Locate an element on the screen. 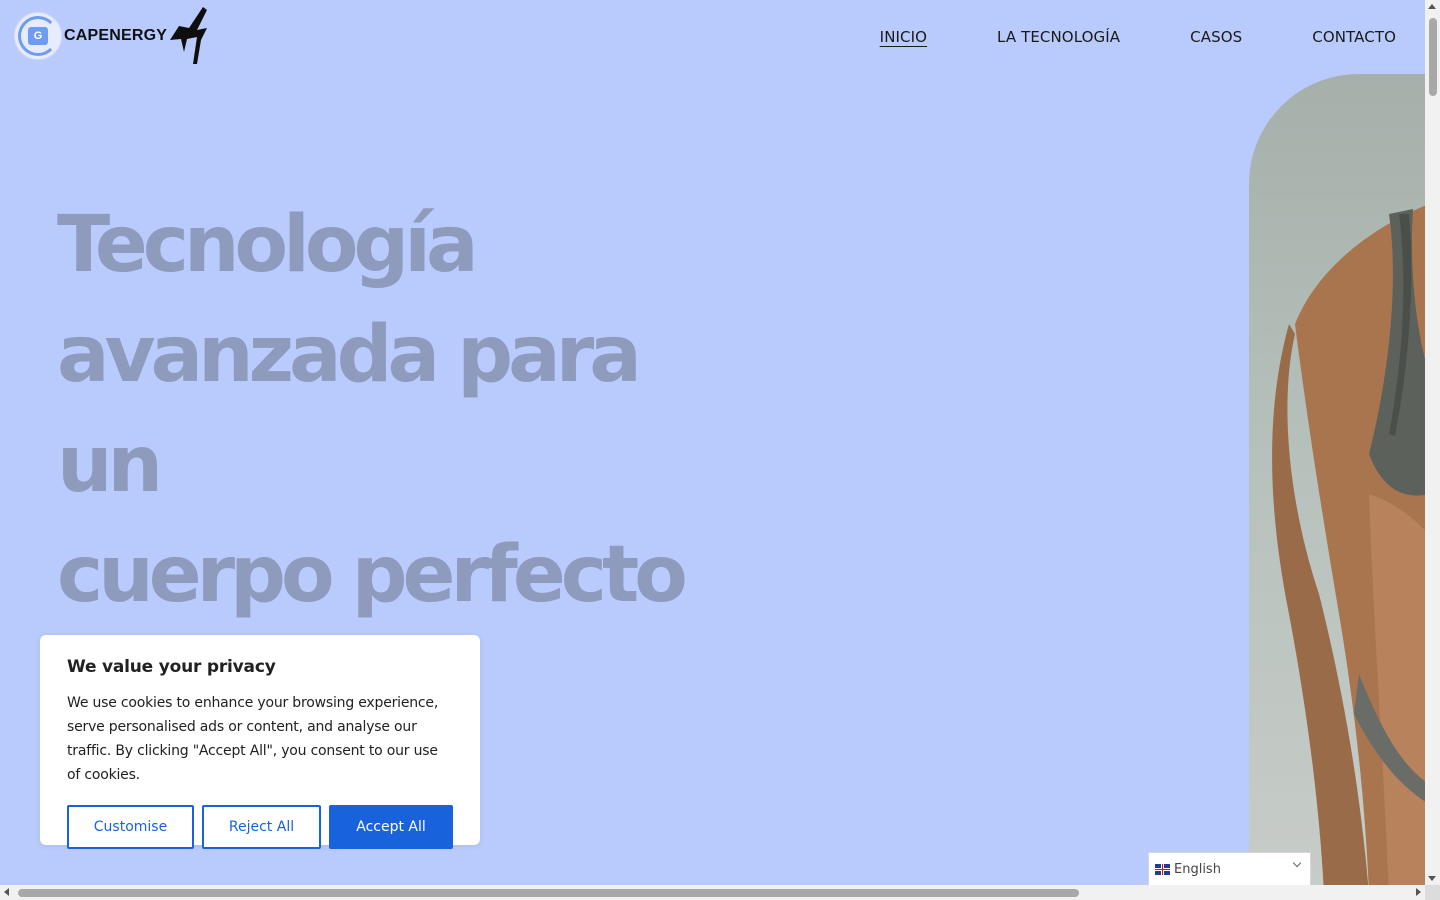 This screenshot has height=900, width=1440. horizontal-scrollbar is located at coordinates (712, 892).